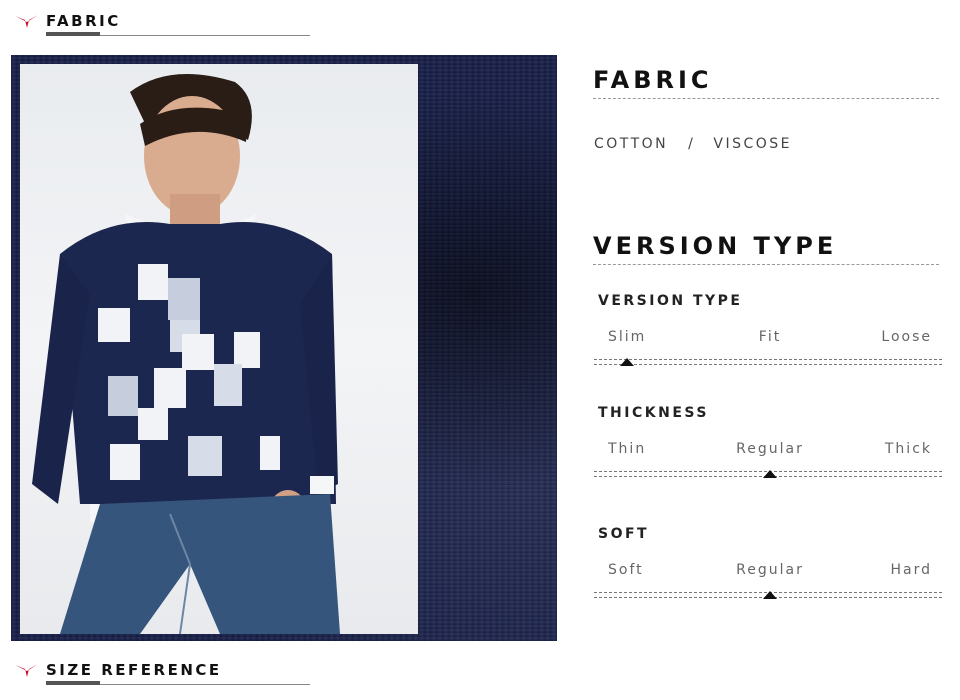 The height and width of the screenshot is (700, 960). Describe the element at coordinates (653, 80) in the screenshot. I see `fabric-heading: FABRIC` at that location.